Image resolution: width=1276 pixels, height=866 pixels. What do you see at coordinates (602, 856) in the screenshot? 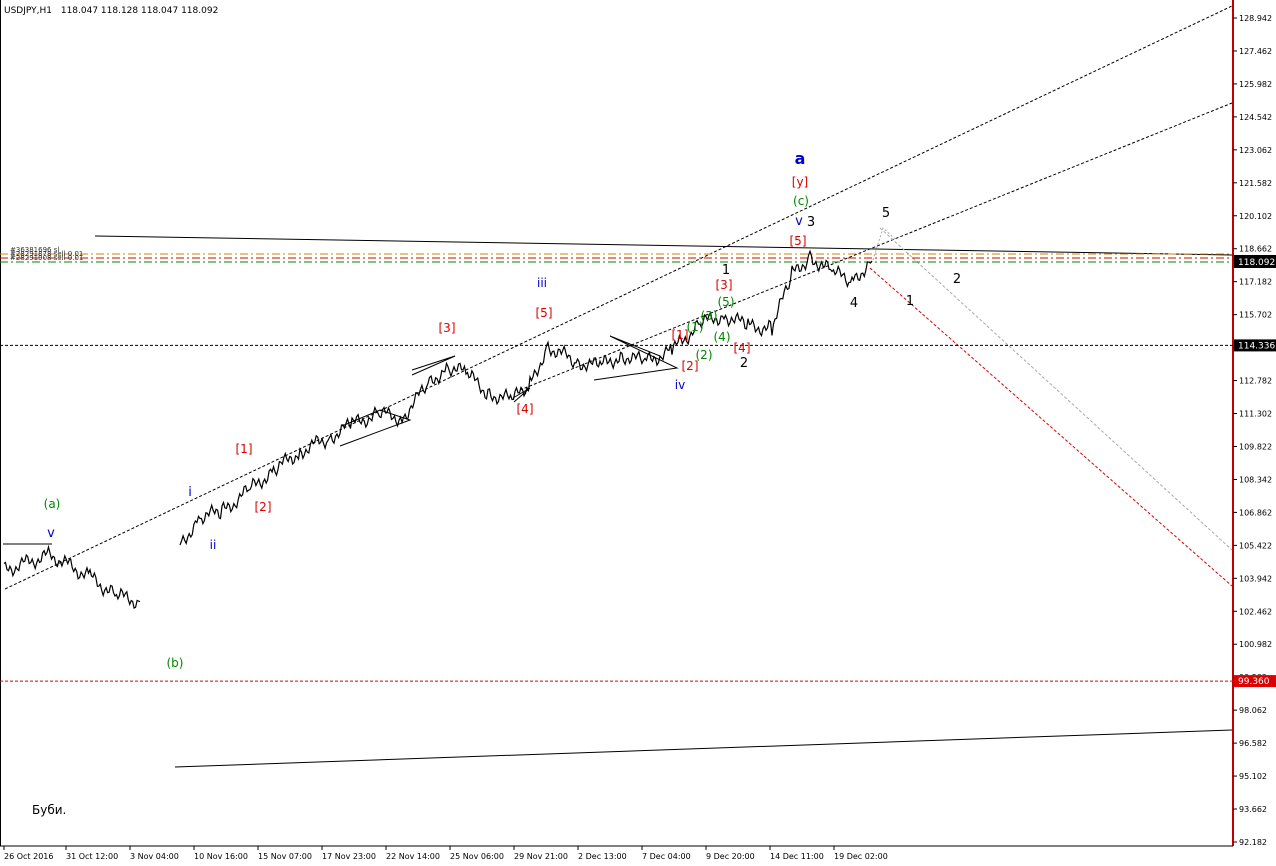
I see `time-tick-label: 2 Dec 13:00` at bounding box center [602, 856].